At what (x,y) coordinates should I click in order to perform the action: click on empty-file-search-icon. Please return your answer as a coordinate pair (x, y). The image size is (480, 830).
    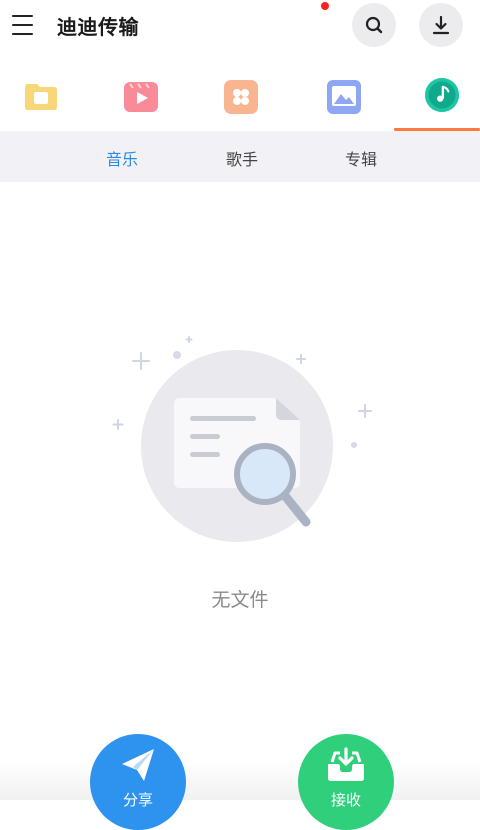
    Looking at the image, I should click on (242, 439).